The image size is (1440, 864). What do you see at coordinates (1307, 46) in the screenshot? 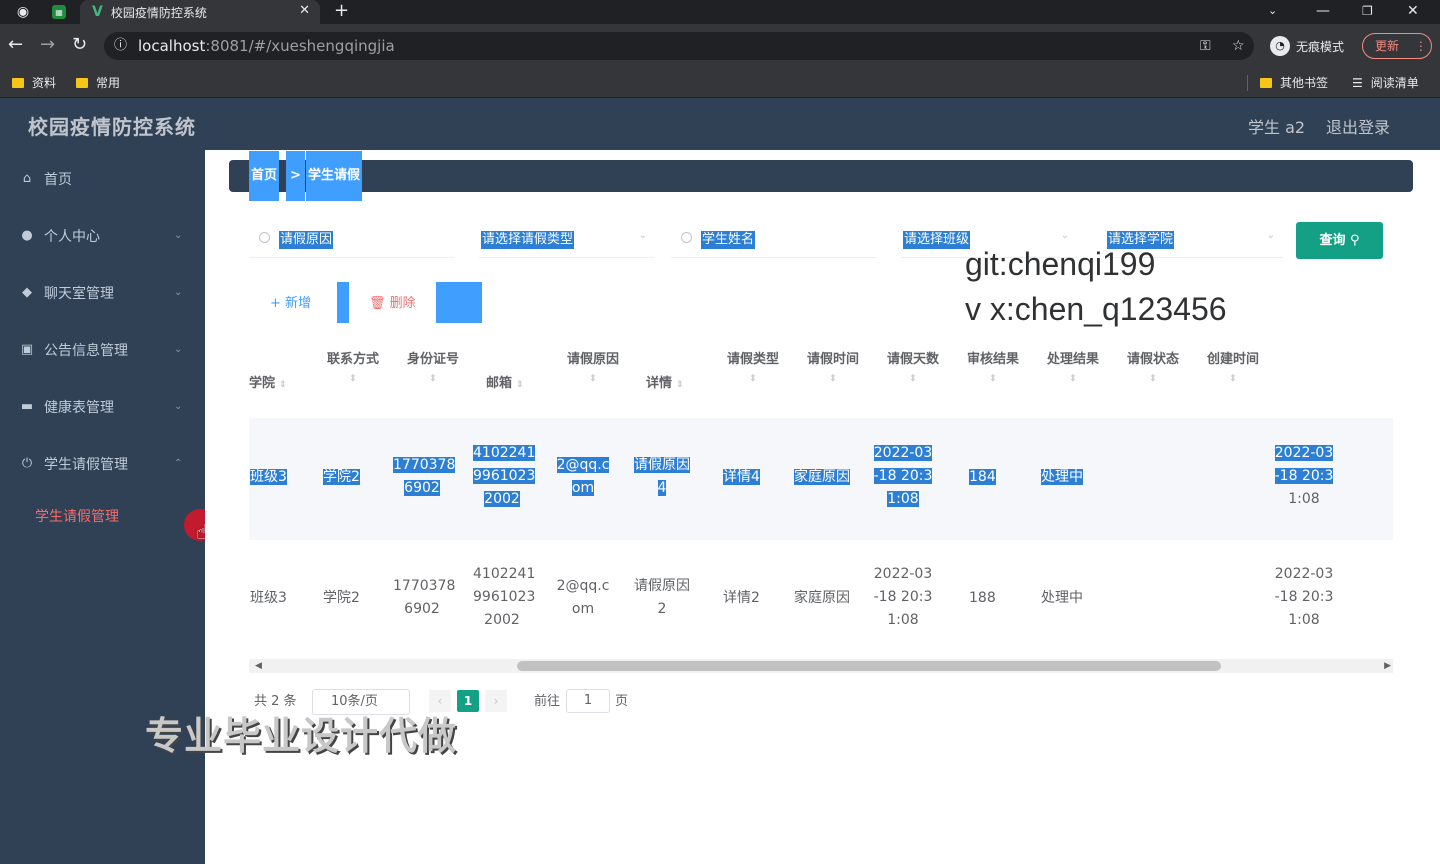
I see `incognito-indicator: ◔ 无痕模式` at bounding box center [1307, 46].